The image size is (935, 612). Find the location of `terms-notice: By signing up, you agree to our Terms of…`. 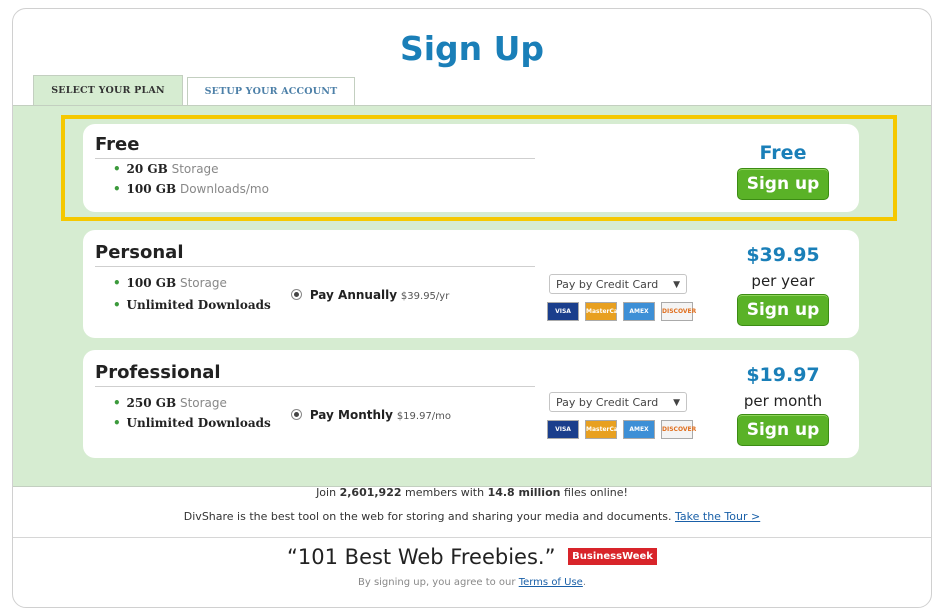

terms-notice: By signing up, you agree to our Terms of… is located at coordinates (472, 582).